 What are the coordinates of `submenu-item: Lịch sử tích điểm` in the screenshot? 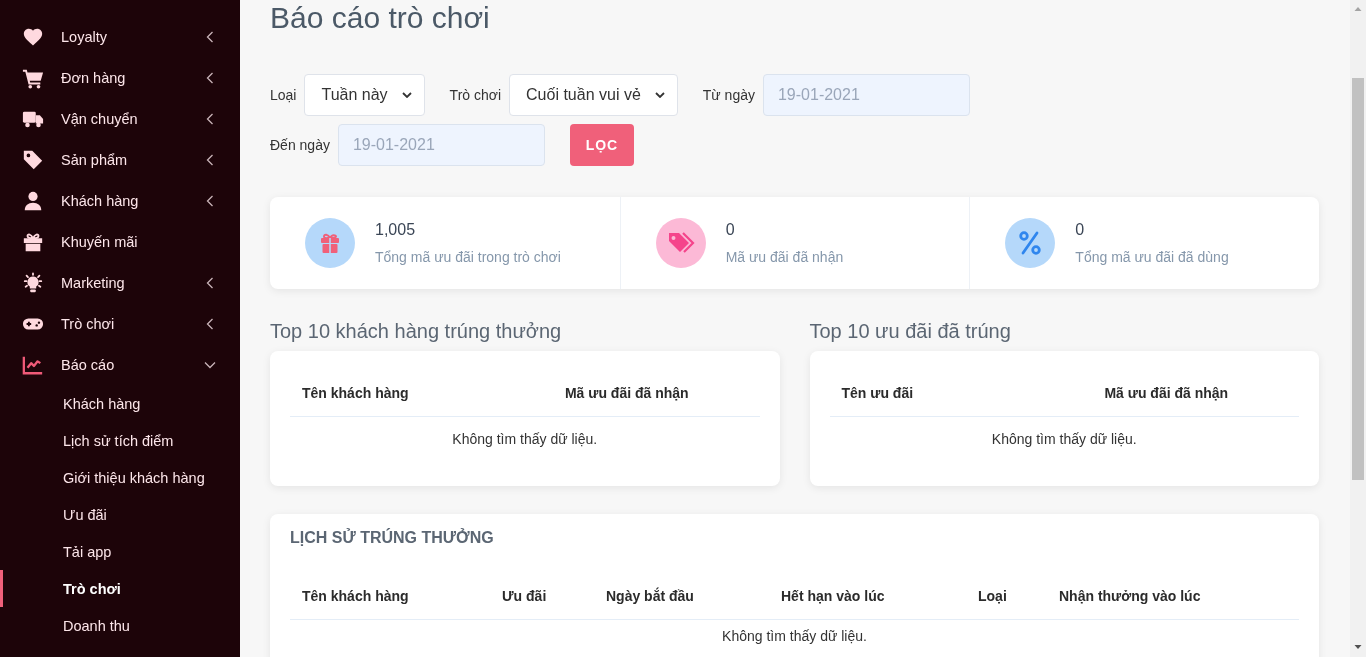 It's located at (120, 440).